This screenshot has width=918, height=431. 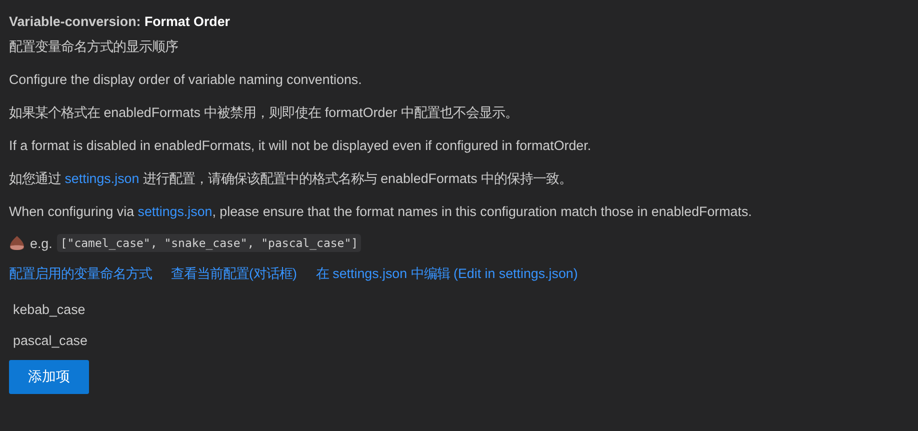 What do you see at coordinates (187, 21) in the screenshot?
I see `setting-name: Format Order` at bounding box center [187, 21].